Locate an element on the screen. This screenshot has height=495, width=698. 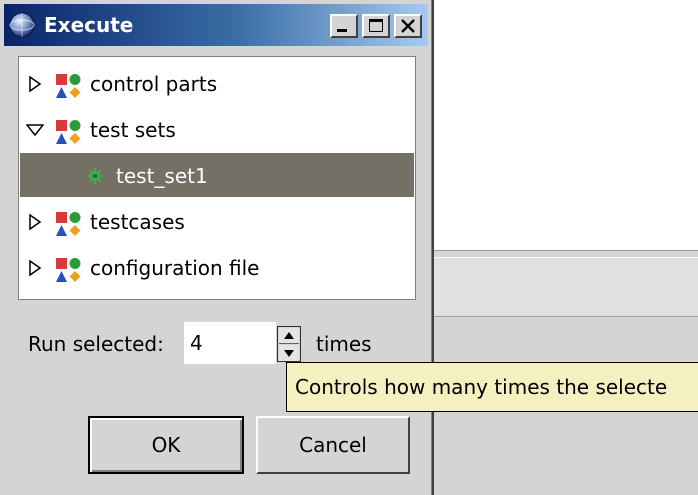
tree-item-control-parts: control parts is located at coordinates (217, 83).